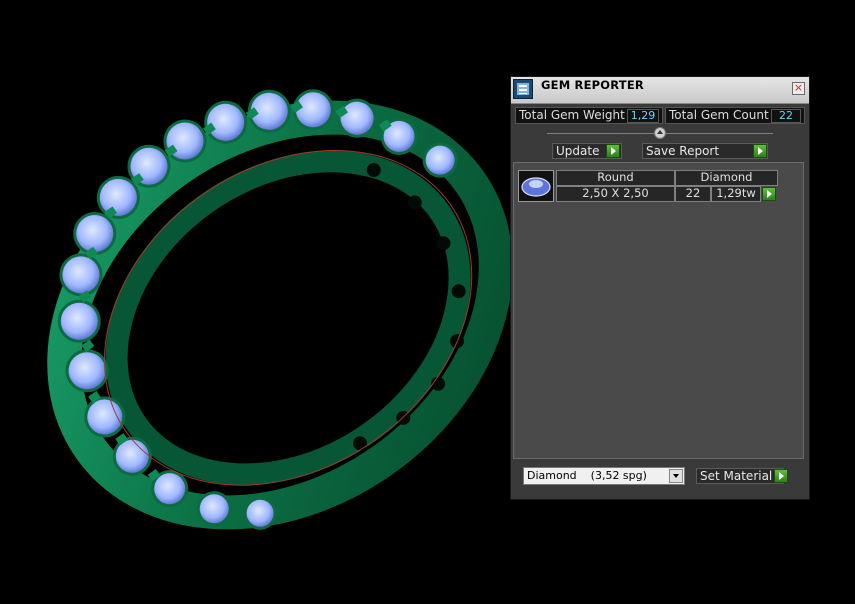  Describe the element at coordinates (693, 194) in the screenshot. I see `gem-count-cell: 22` at that location.